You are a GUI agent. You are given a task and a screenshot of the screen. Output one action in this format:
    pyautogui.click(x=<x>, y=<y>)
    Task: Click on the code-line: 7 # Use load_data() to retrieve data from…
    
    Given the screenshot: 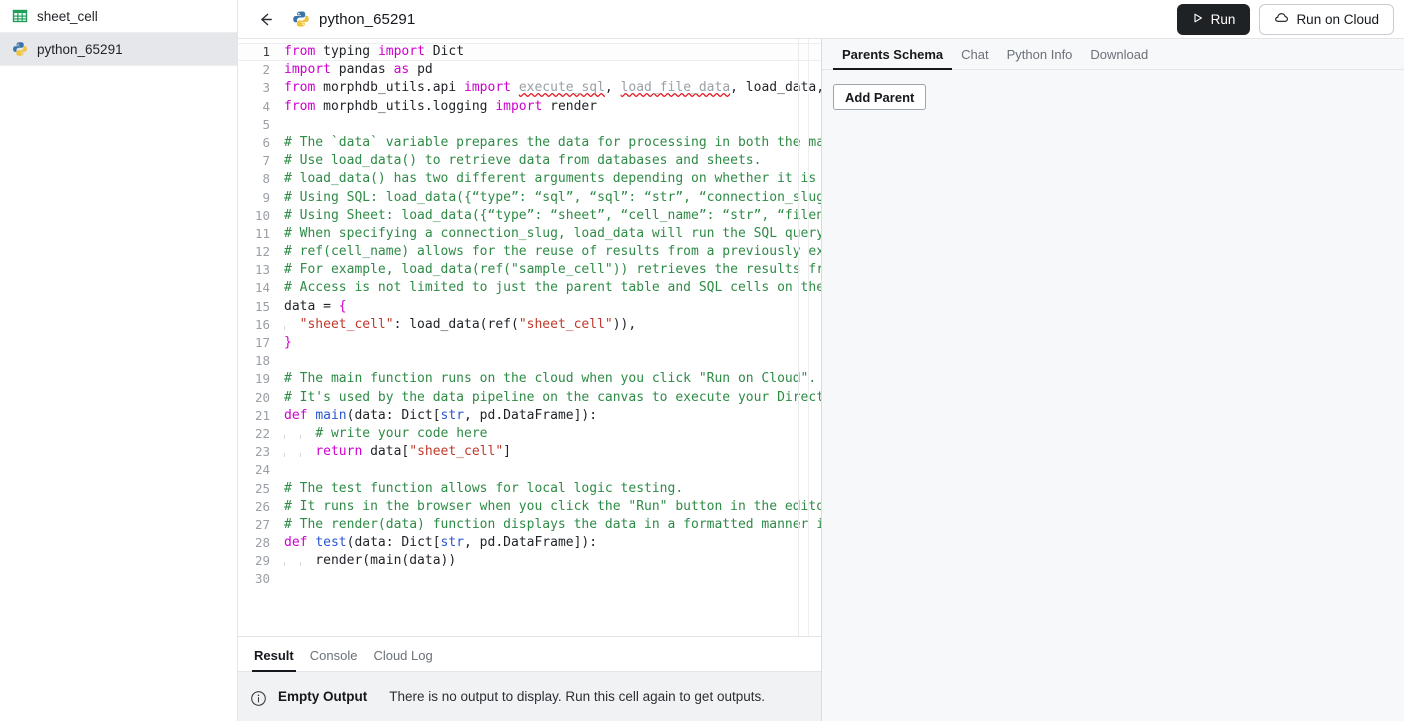 What is the action you would take?
    pyautogui.click(x=529, y=161)
    